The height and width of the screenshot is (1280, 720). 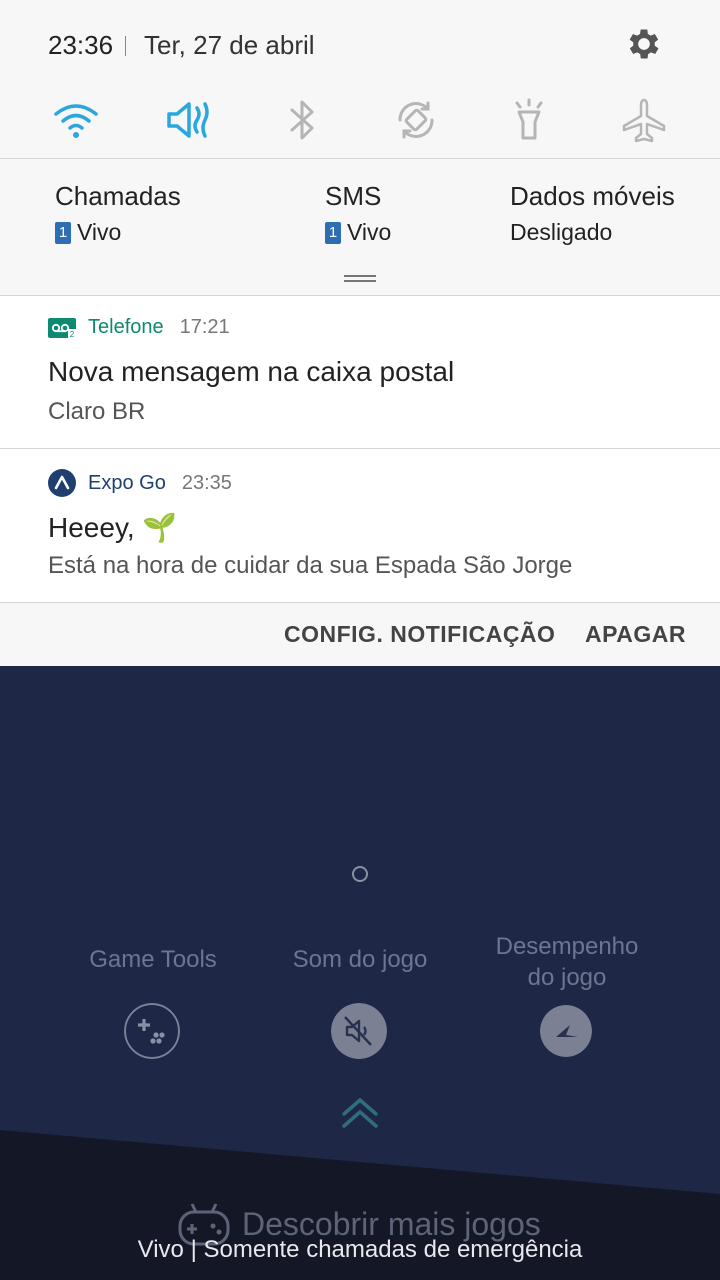 I want to click on notification-header: Expo Go 23:35, so click(x=140, y=483).